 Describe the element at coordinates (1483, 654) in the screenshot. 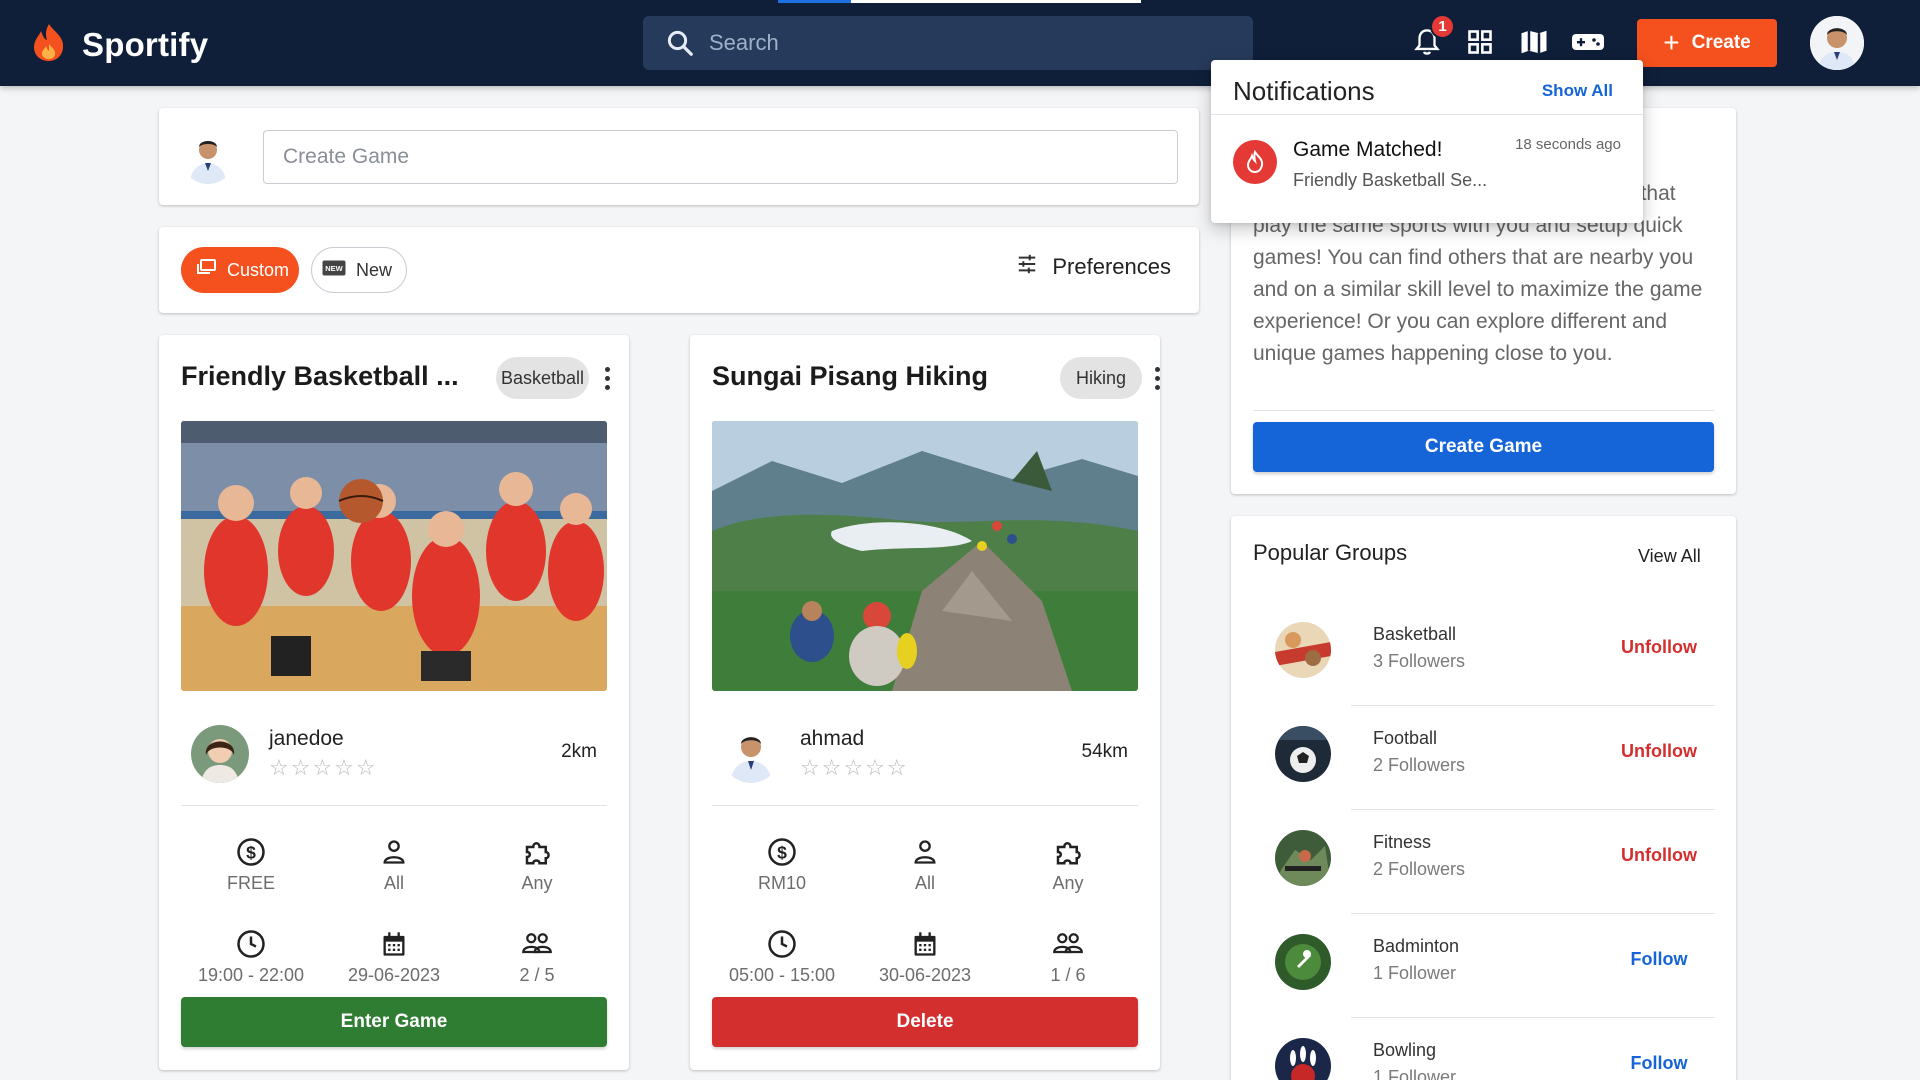

I see `group-row: Basketball 3 Followers Unfollow` at that location.